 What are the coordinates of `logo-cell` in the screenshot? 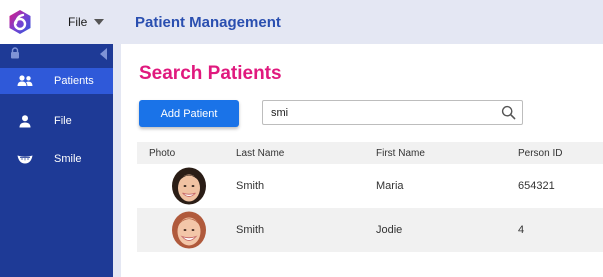 It's located at (20, 22).